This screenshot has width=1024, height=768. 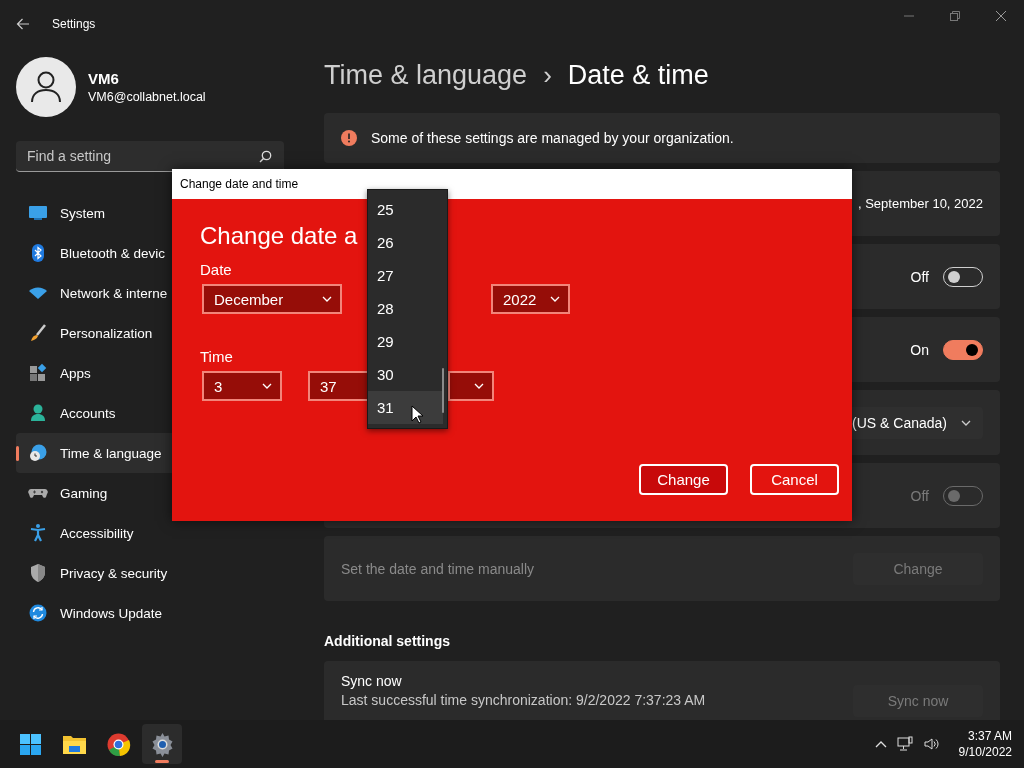 What do you see at coordinates (38, 613) in the screenshot?
I see `update-icon` at bounding box center [38, 613].